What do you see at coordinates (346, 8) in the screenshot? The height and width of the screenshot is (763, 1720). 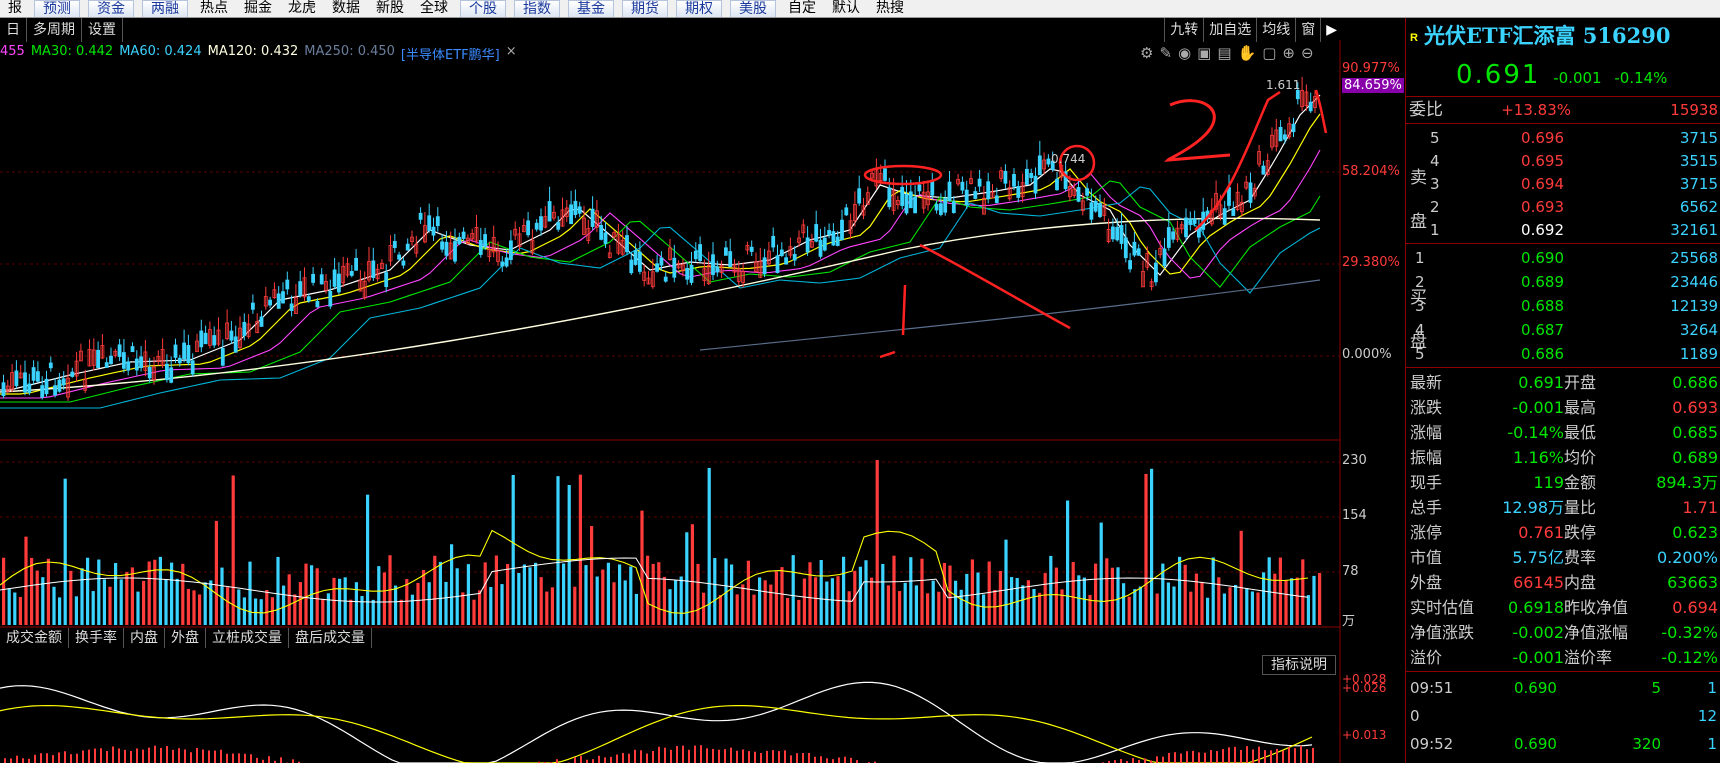 I see `menu-item-7: 数据` at bounding box center [346, 8].